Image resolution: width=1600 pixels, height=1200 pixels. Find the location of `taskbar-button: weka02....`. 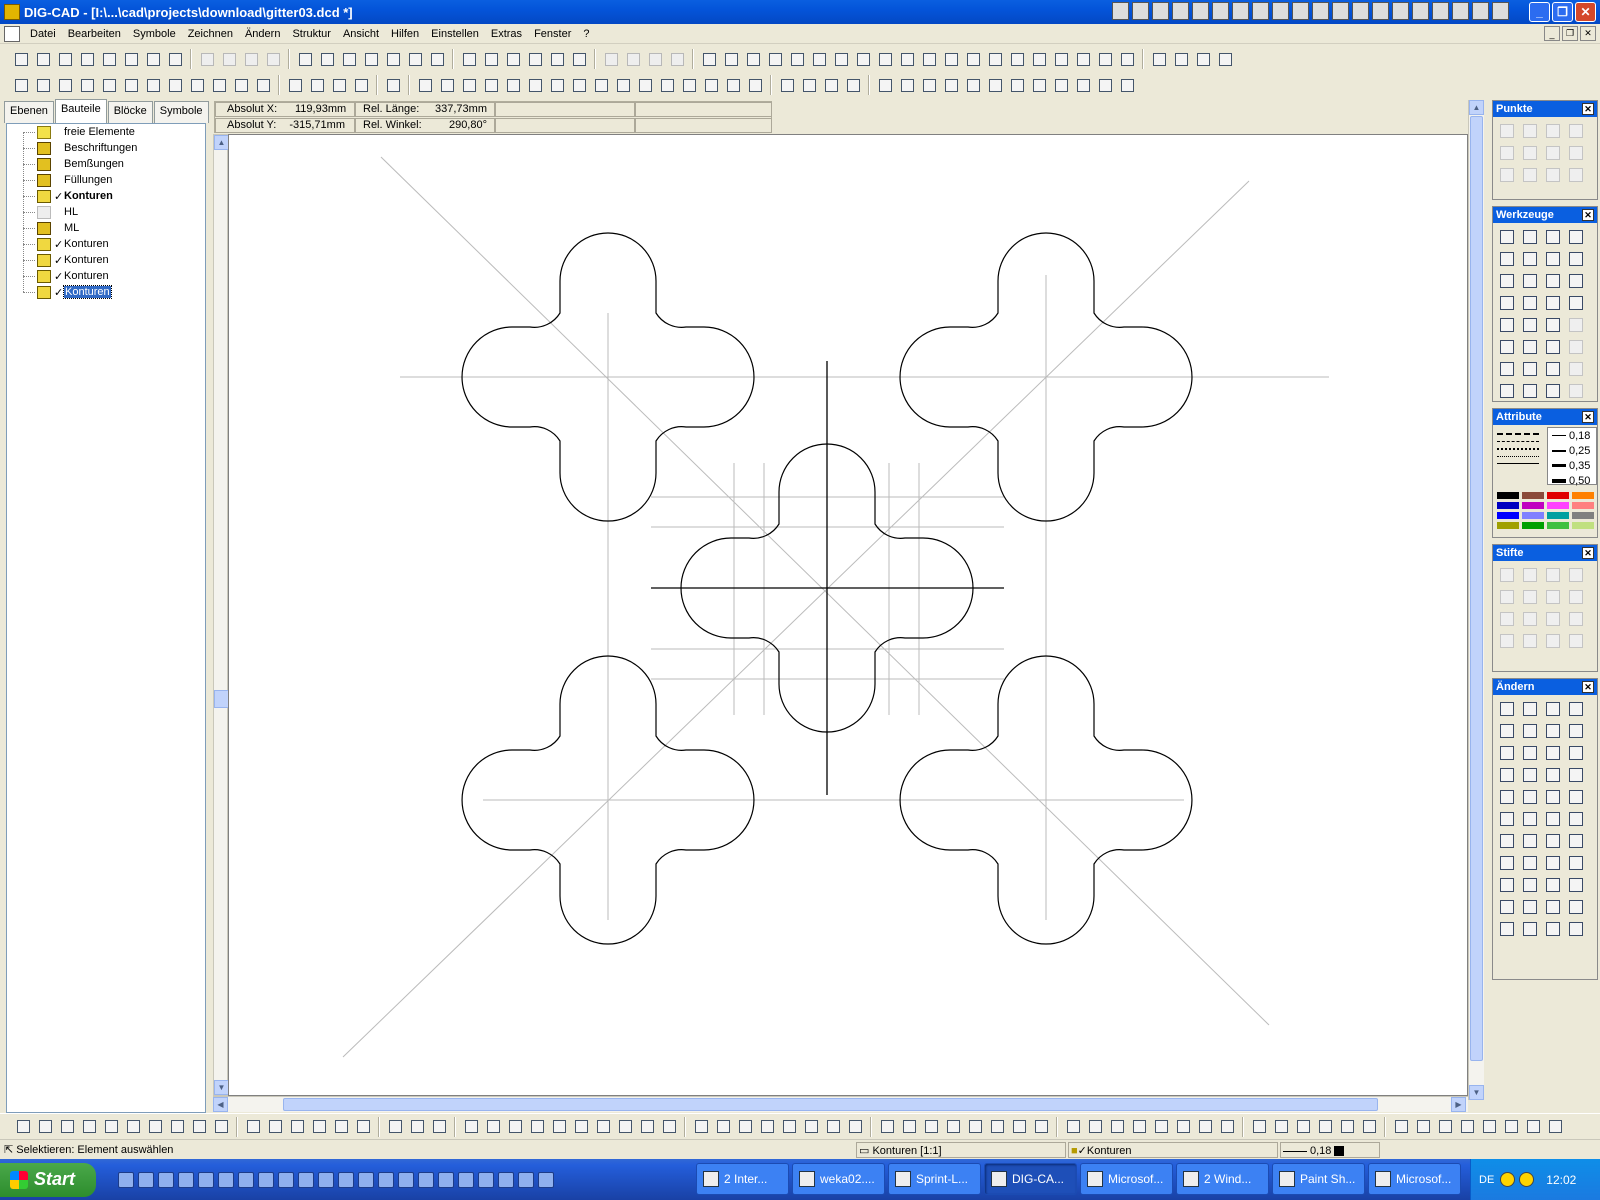

taskbar-button: weka02.... is located at coordinates (838, 1179).